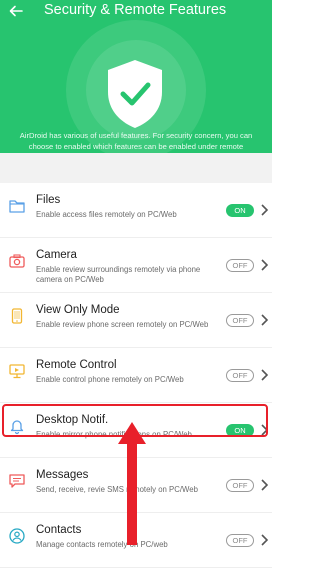 Image resolution: width=320 pixels, height=568 pixels. What do you see at coordinates (59, 530) in the screenshot?
I see `feature-title: Contacts` at bounding box center [59, 530].